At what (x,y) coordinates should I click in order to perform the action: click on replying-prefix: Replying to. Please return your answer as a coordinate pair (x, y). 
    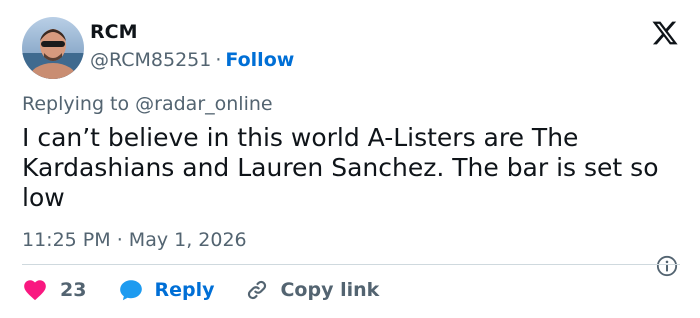
    Looking at the image, I should click on (76, 104).